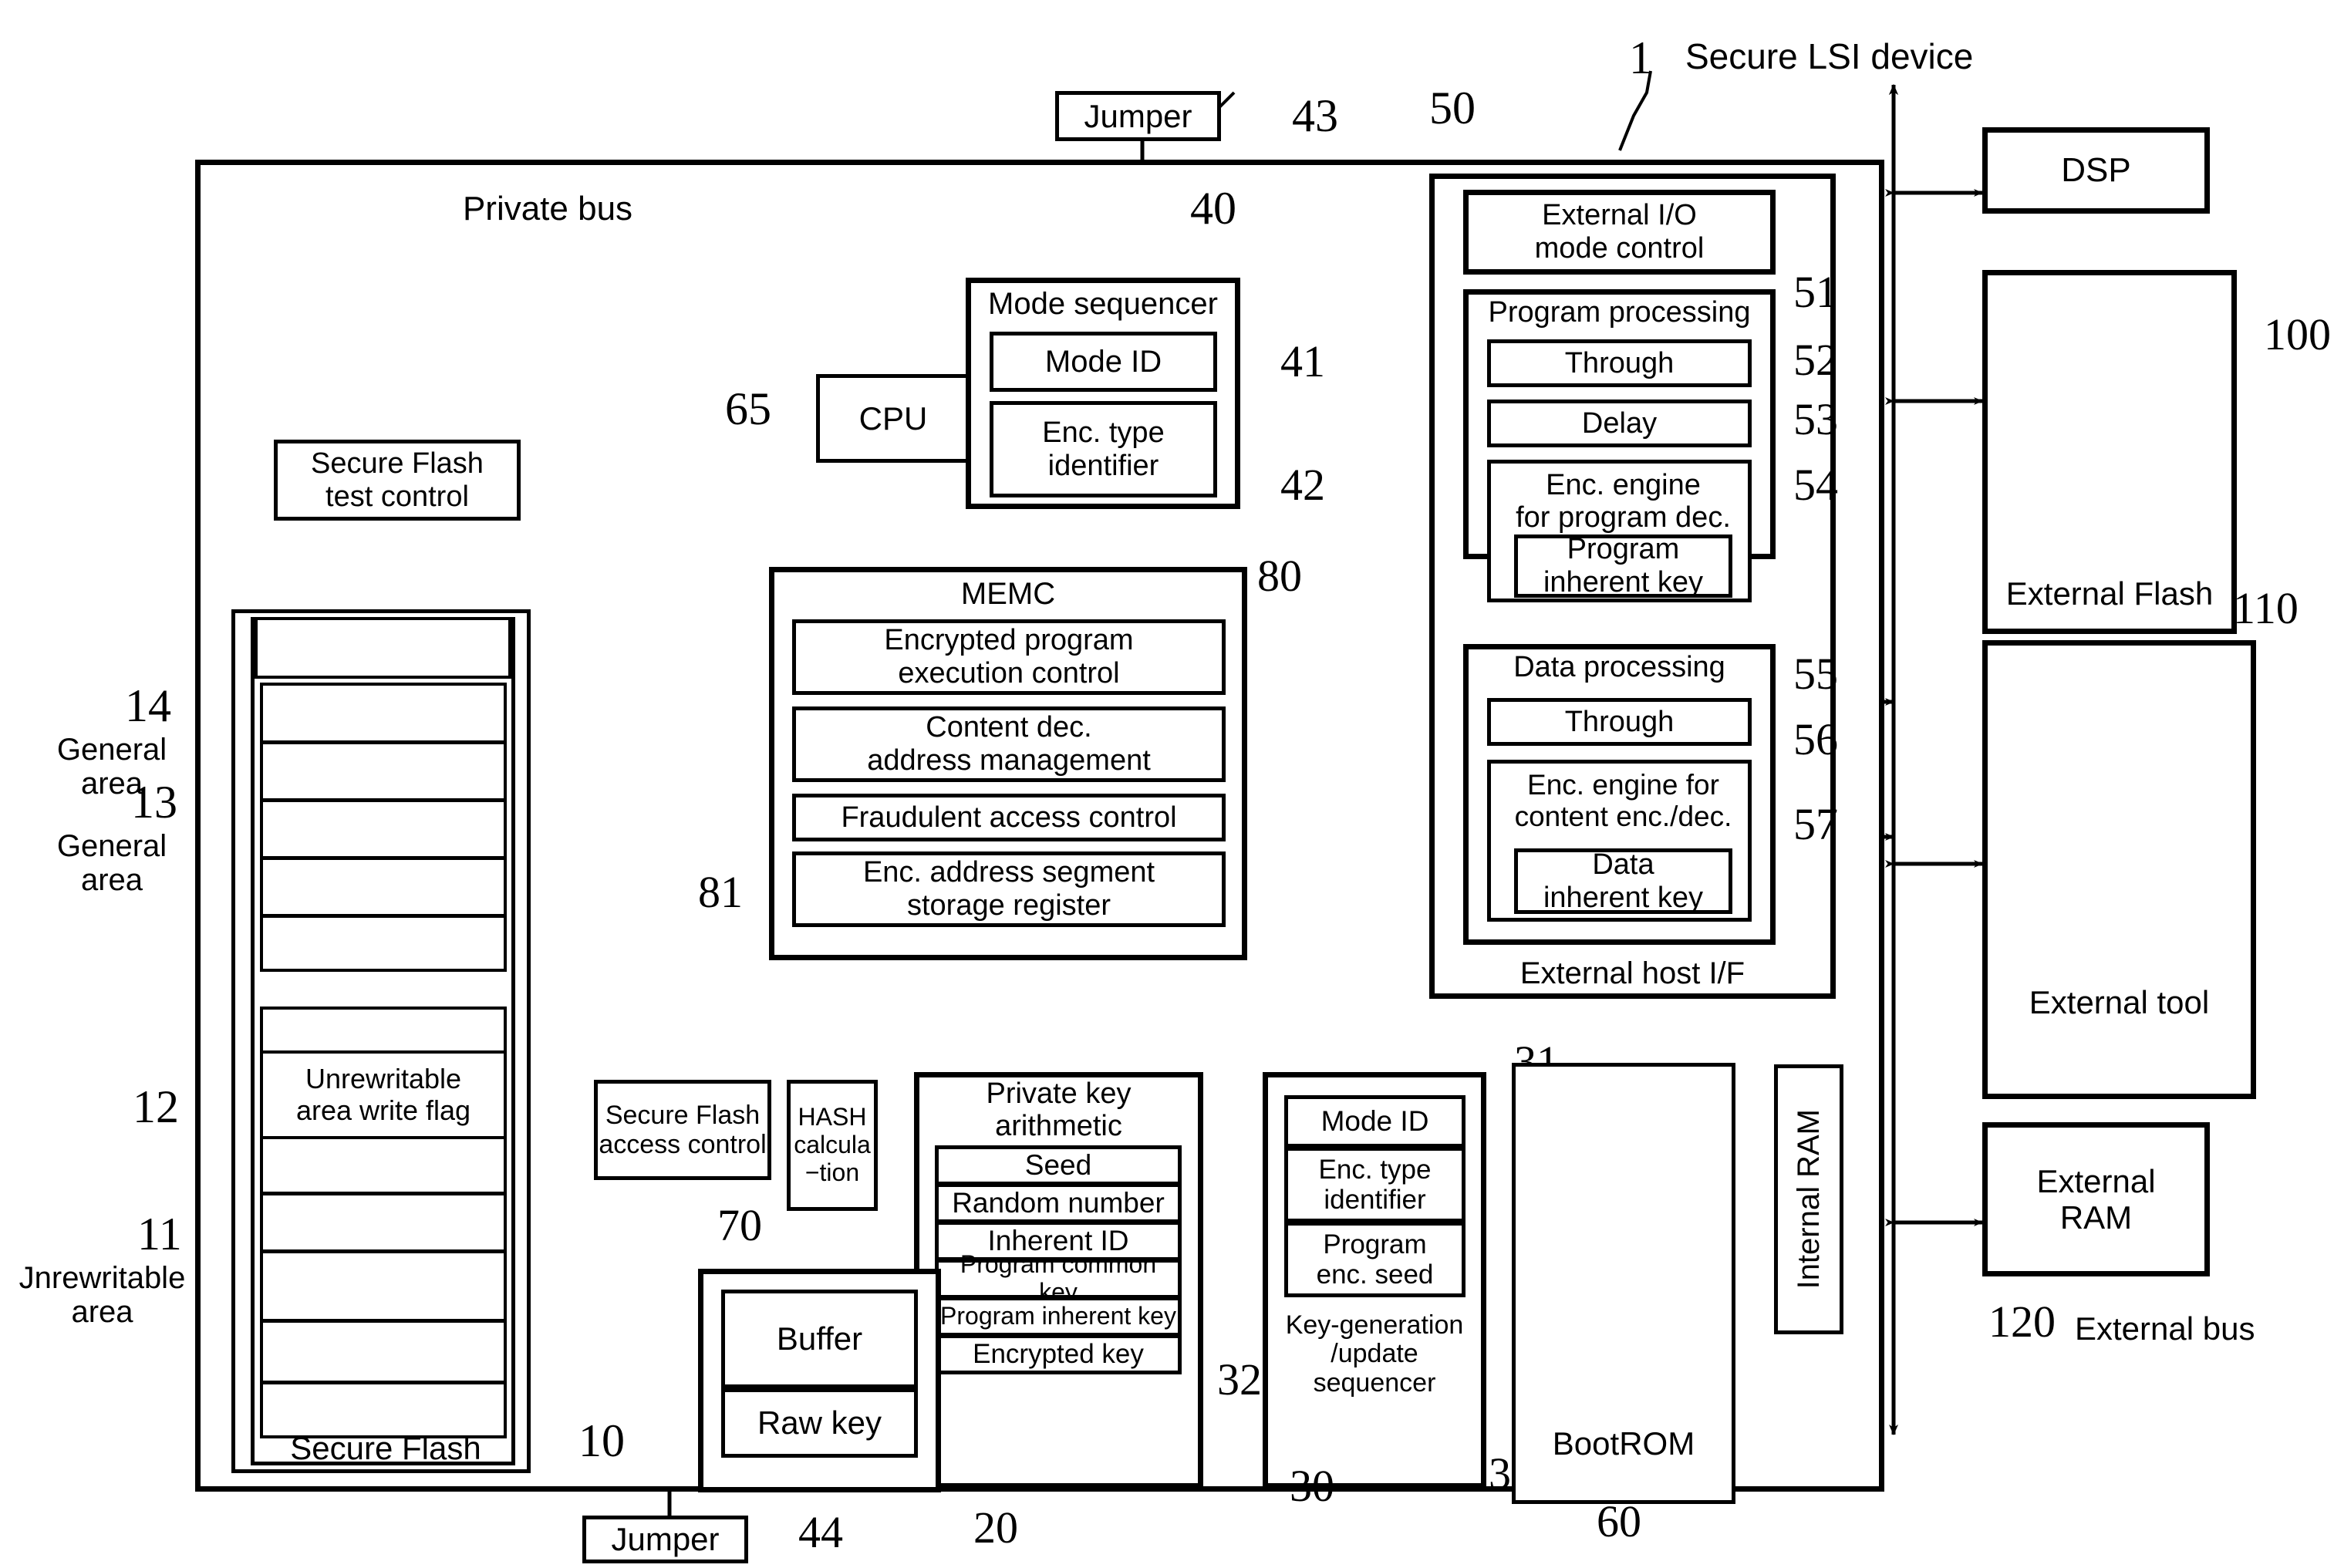 The image size is (2334, 1568). Describe the element at coordinates (154, 803) in the screenshot. I see `ref-13: 13` at that location.